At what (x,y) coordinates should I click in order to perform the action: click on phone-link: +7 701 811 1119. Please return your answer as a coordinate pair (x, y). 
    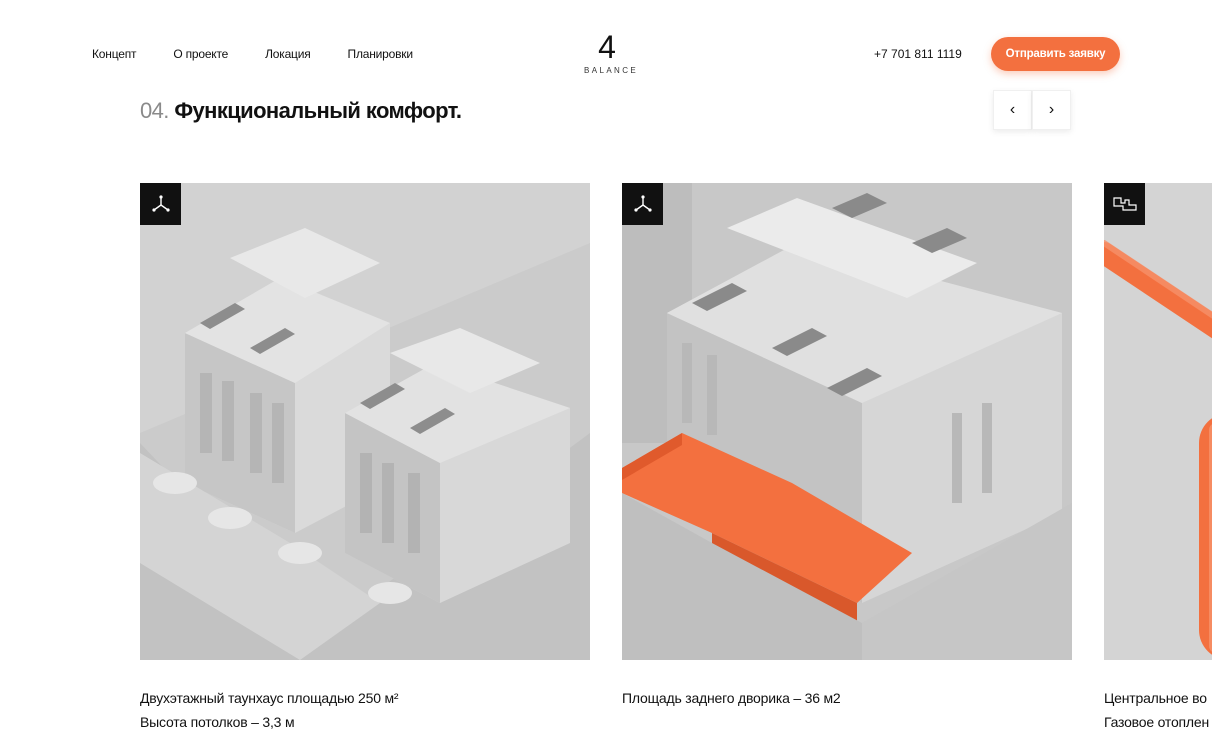
    Looking at the image, I should click on (918, 54).